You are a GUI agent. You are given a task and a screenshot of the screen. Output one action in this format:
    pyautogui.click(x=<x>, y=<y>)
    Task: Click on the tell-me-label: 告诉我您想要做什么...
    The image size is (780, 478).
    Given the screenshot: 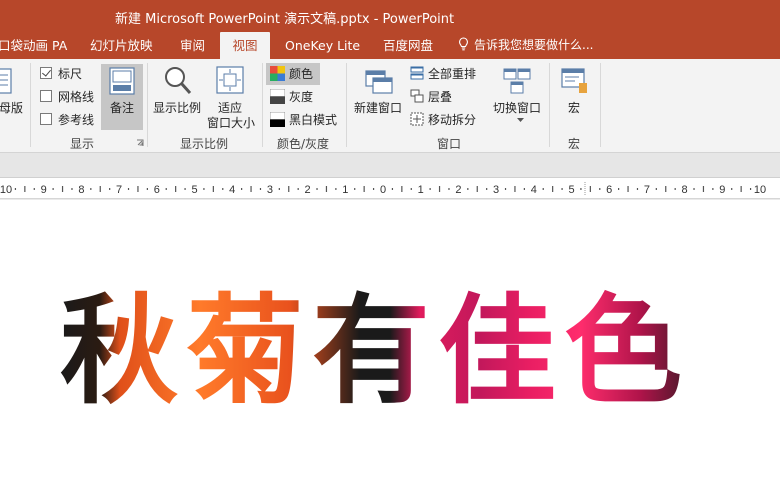 What is the action you would take?
    pyautogui.click(x=534, y=45)
    